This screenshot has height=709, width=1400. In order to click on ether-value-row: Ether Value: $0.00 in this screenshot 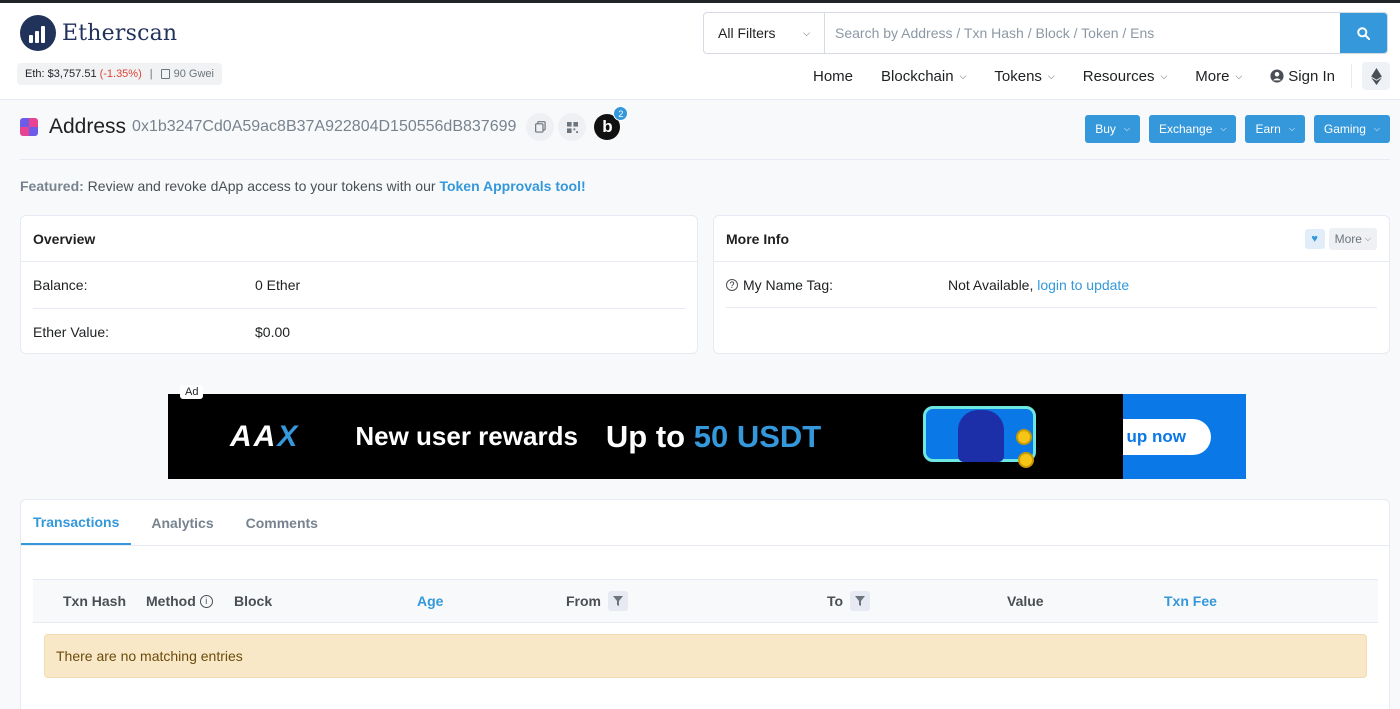, I will do `click(359, 331)`.